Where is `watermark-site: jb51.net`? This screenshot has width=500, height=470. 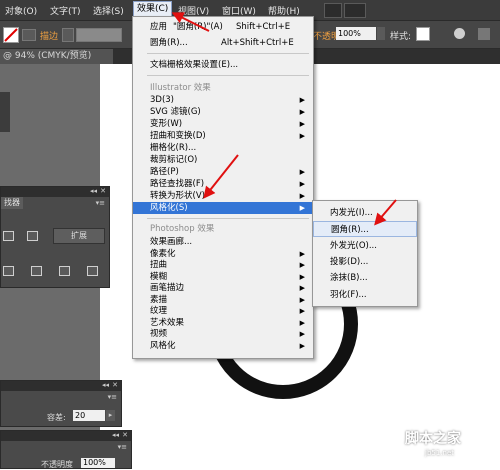
watermark-site: jb51.net is located at coordinates (440, 453).